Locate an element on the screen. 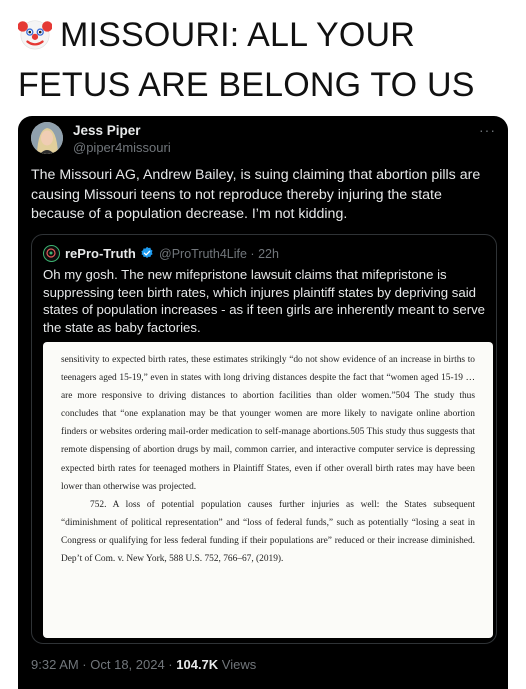  author-avatar is located at coordinates (47, 138).